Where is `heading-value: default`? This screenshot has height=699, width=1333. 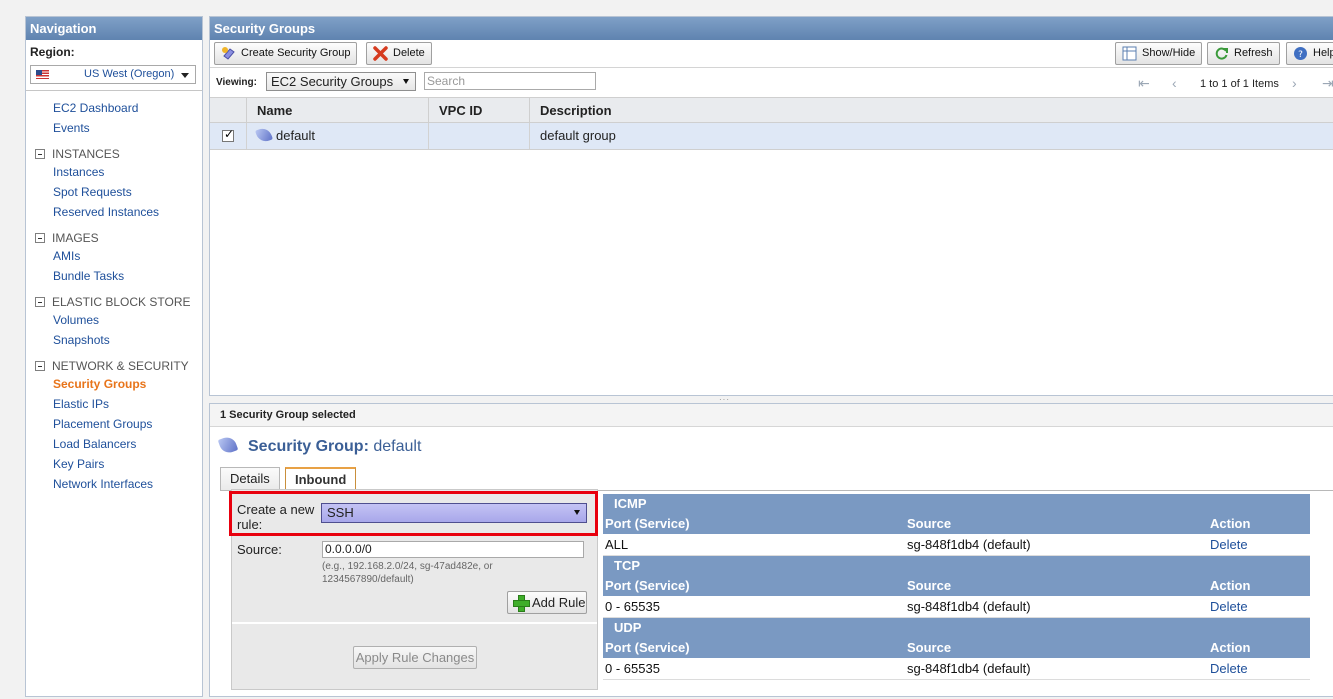 heading-value: default is located at coordinates (397, 446).